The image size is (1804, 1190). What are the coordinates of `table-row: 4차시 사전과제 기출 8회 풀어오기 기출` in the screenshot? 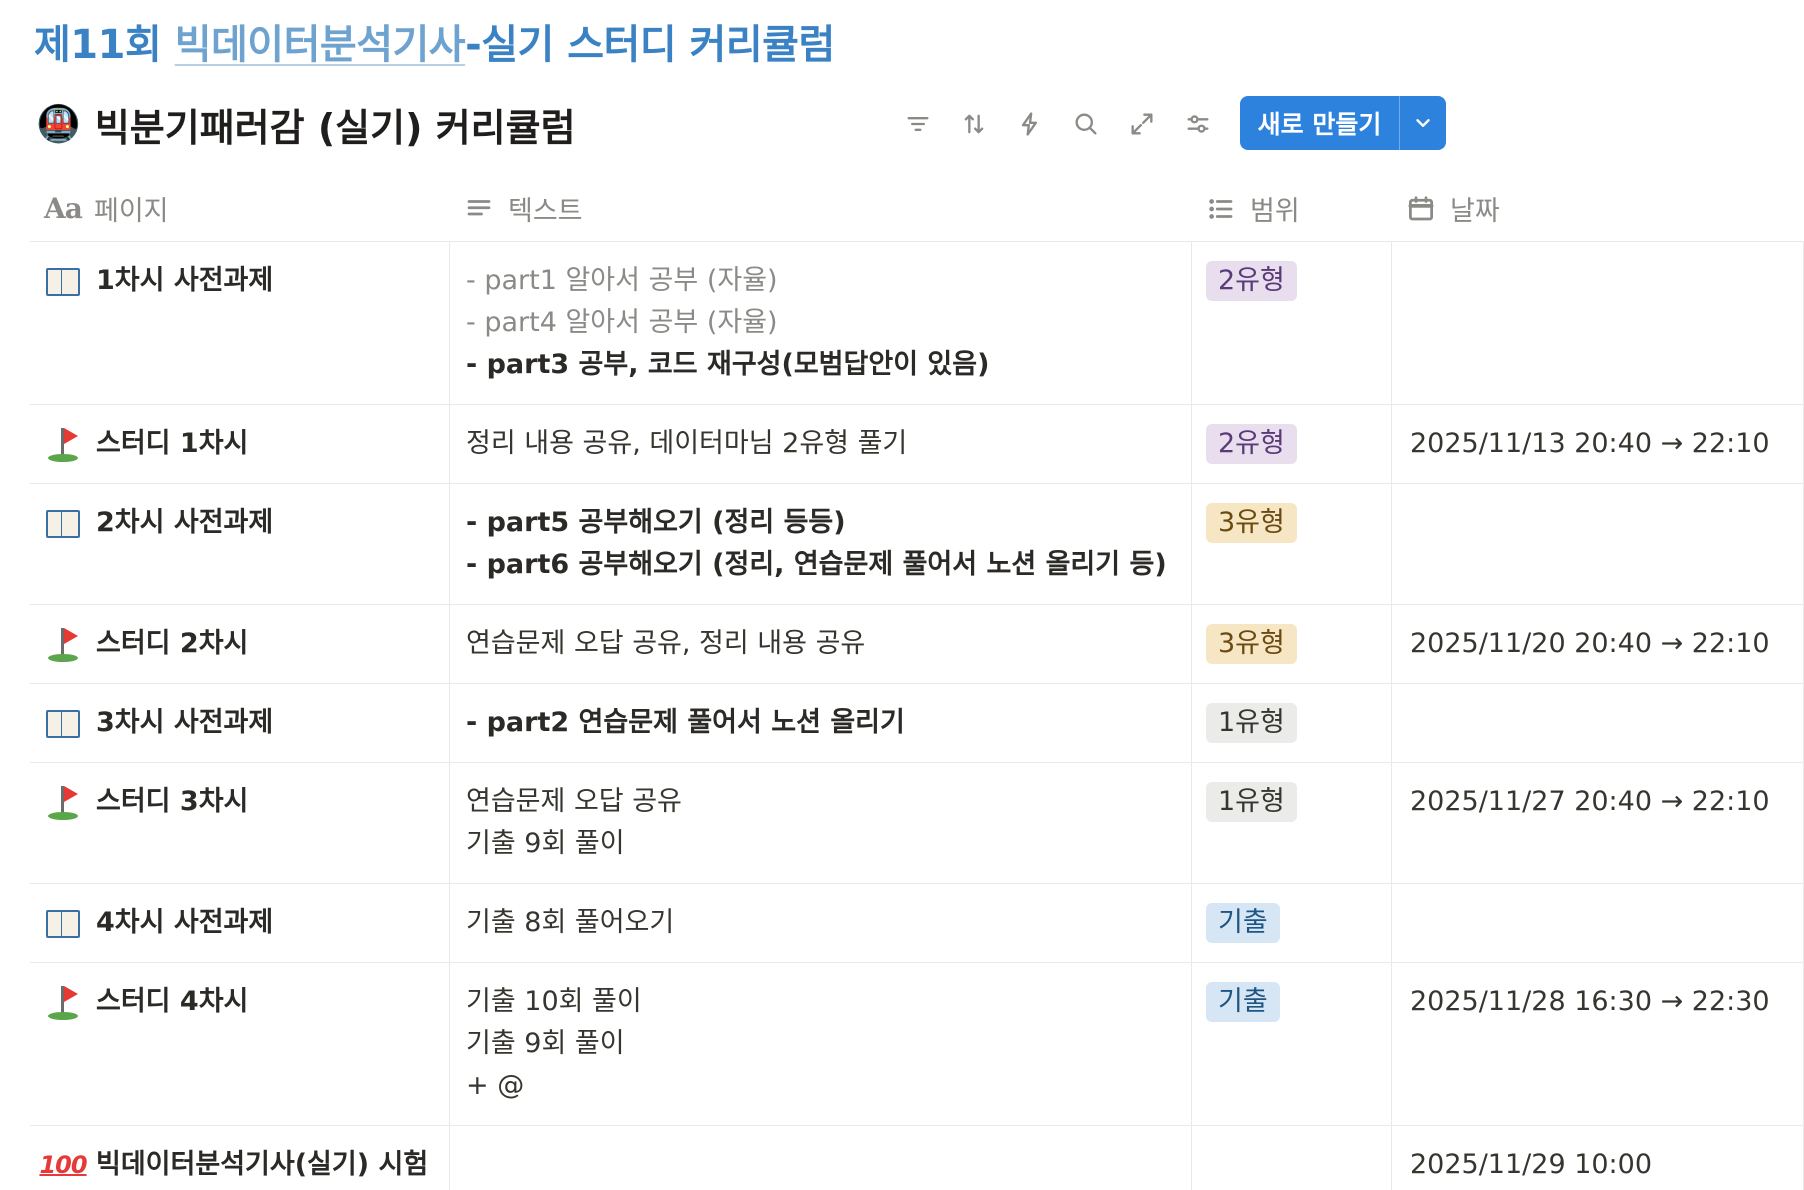 It's located at (917, 923).